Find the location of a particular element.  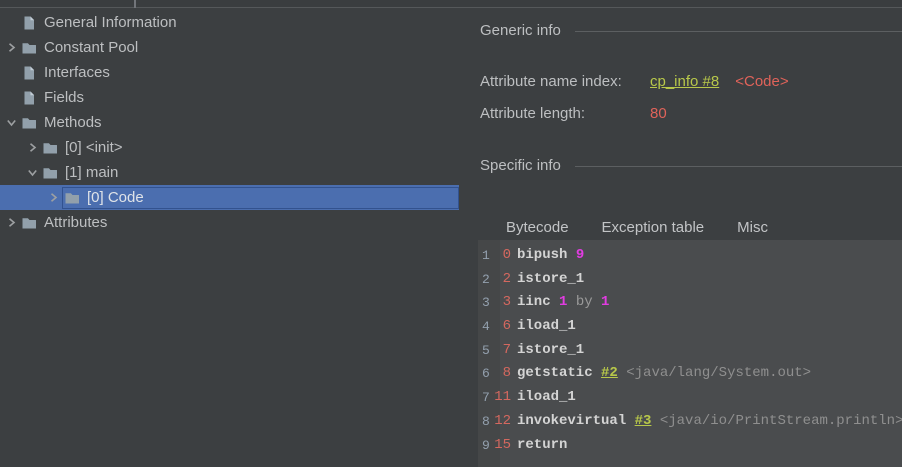

line-number: 8 is located at coordinates (486, 421).